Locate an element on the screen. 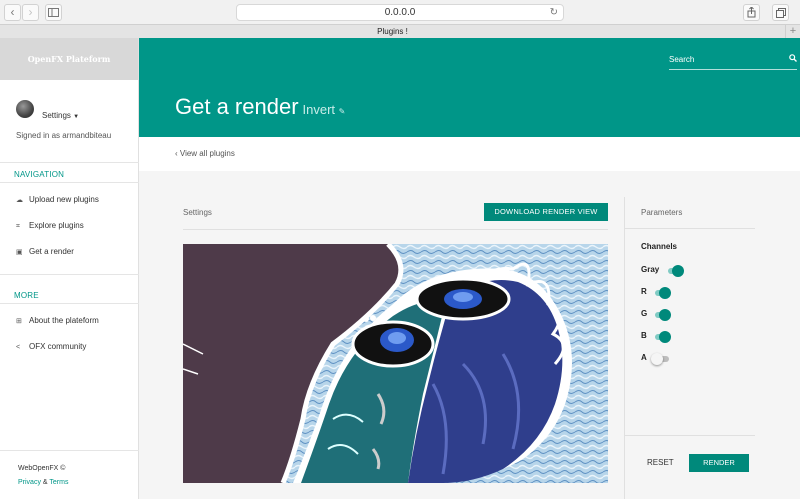  nav-item-render: ▣ Get a render is located at coordinates (45, 251).